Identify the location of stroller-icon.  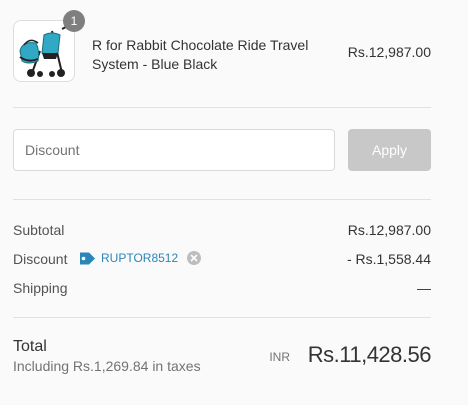
(43, 51).